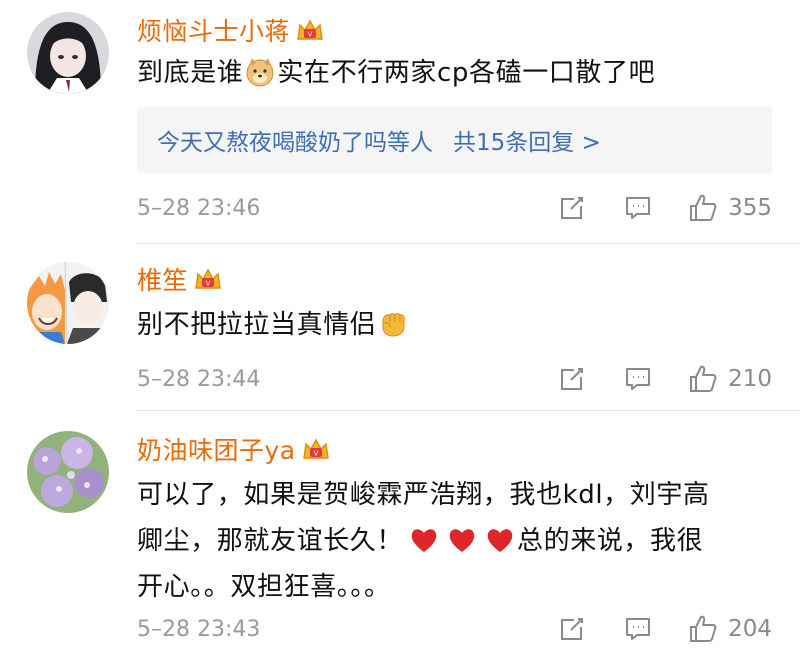 This screenshot has height=651, width=800. What do you see at coordinates (454, 208) in the screenshot?
I see `meta-row: 5–28 23:46 355` at bounding box center [454, 208].